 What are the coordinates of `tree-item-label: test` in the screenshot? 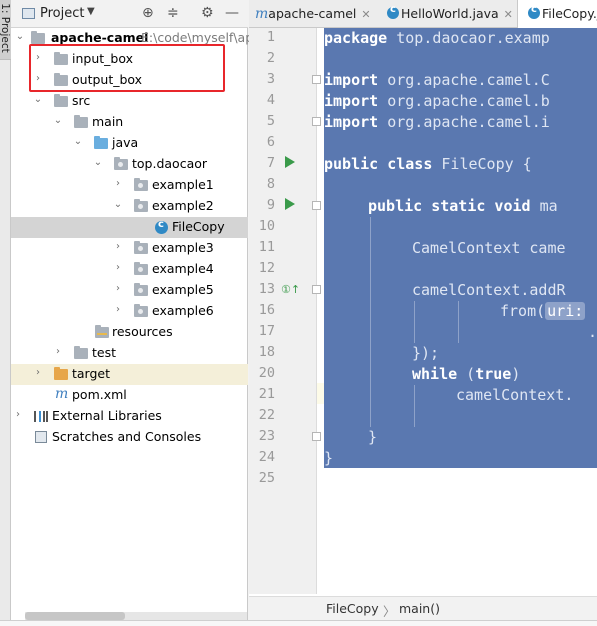 It's located at (104, 352).